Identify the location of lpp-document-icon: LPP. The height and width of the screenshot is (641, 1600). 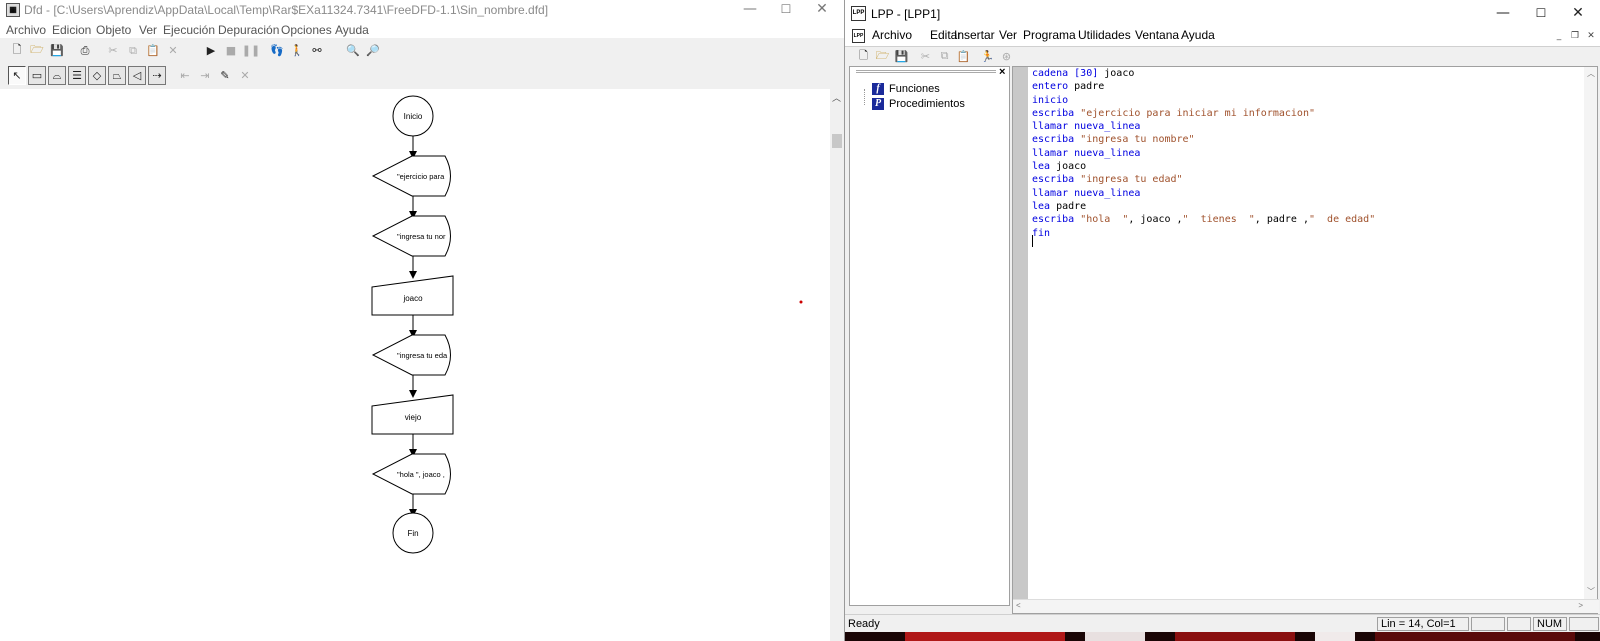
(858, 36).